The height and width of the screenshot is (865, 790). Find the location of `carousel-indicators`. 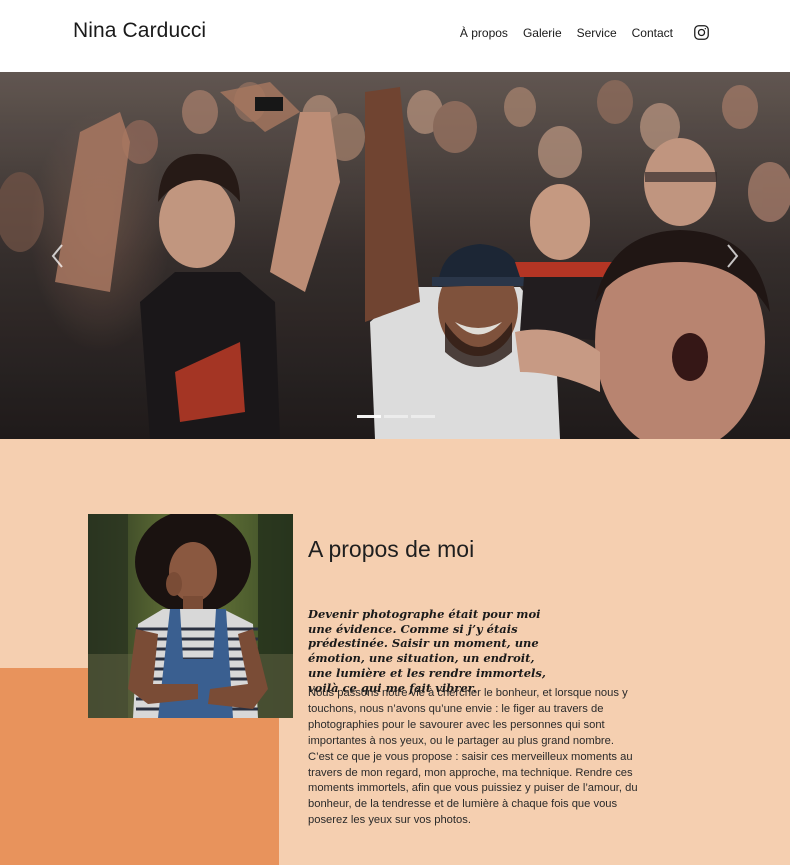

carousel-indicators is located at coordinates (396, 416).